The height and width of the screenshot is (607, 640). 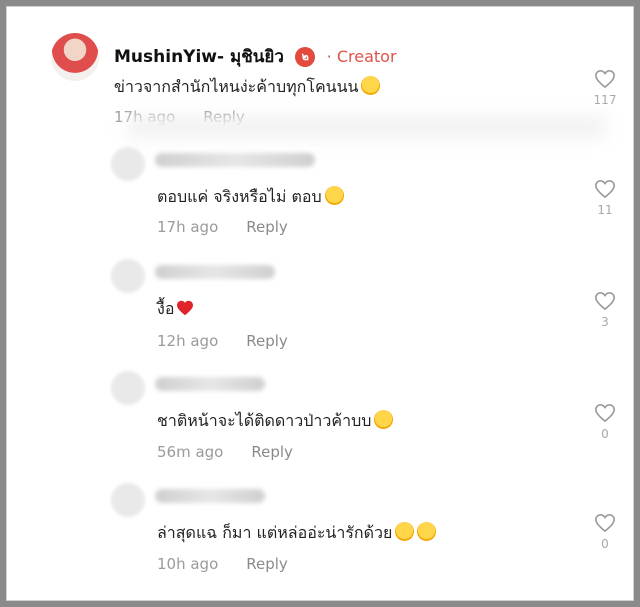 What do you see at coordinates (367, 127) in the screenshot?
I see `background-blur` at bounding box center [367, 127].